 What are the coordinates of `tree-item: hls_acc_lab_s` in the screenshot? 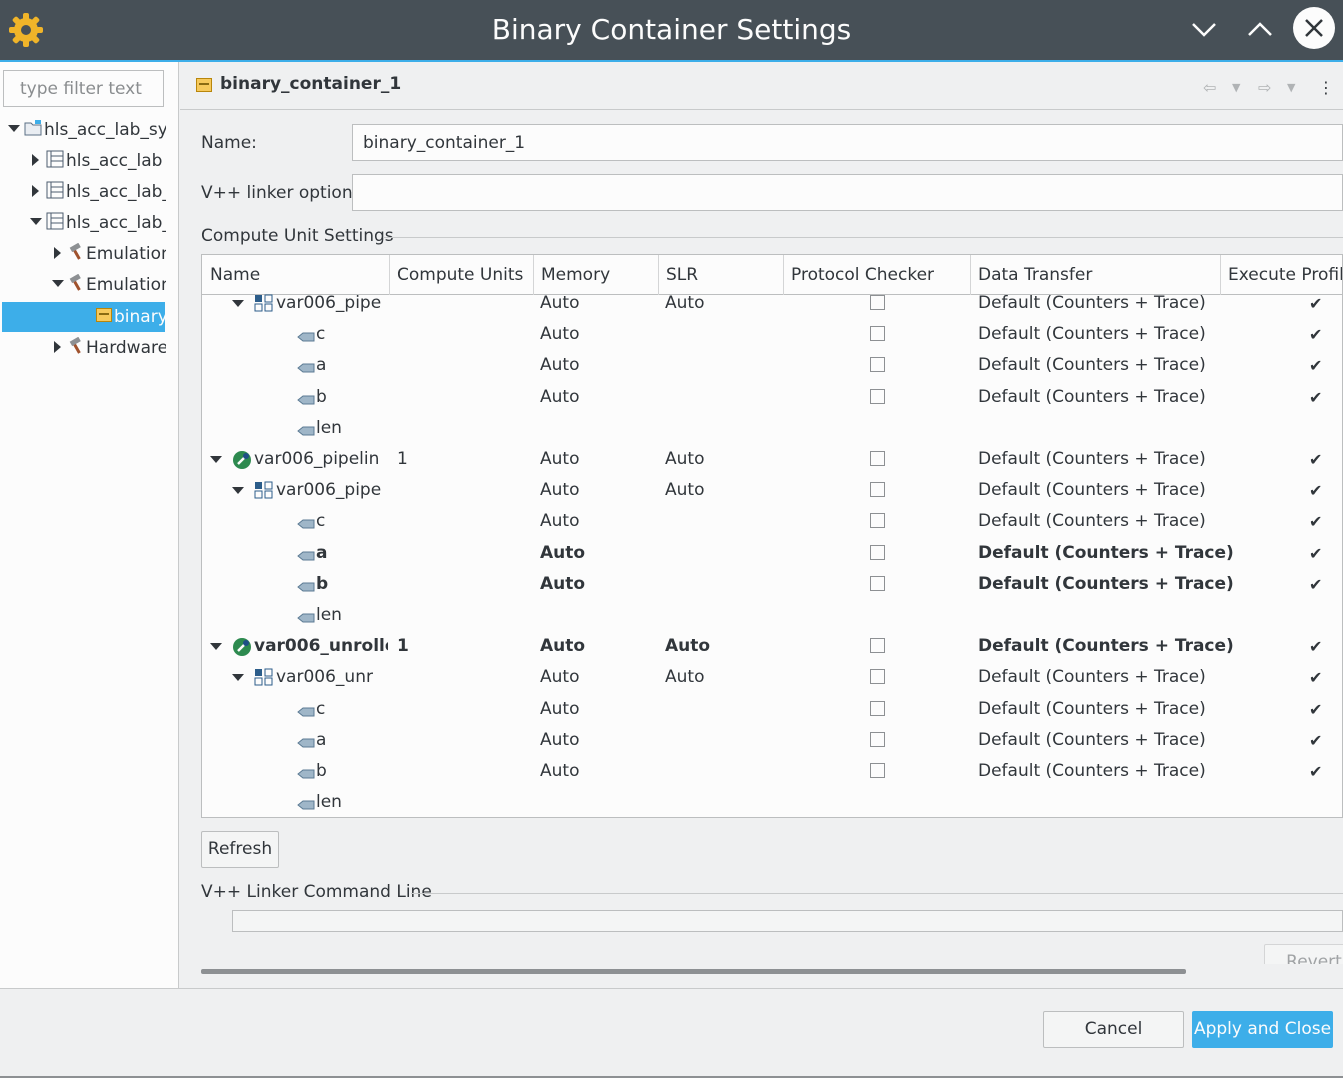 It's located at (83, 223).